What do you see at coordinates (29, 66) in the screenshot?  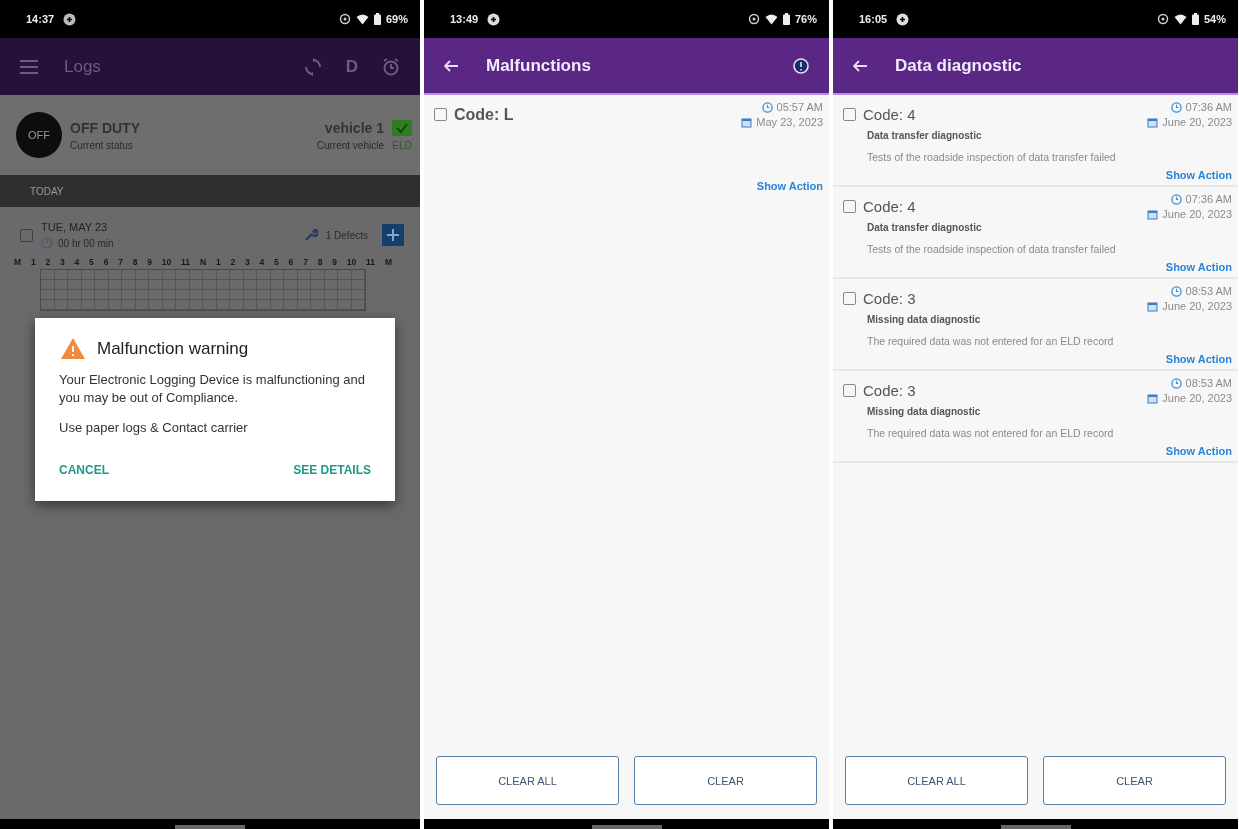 I see `menu-icon` at bounding box center [29, 66].